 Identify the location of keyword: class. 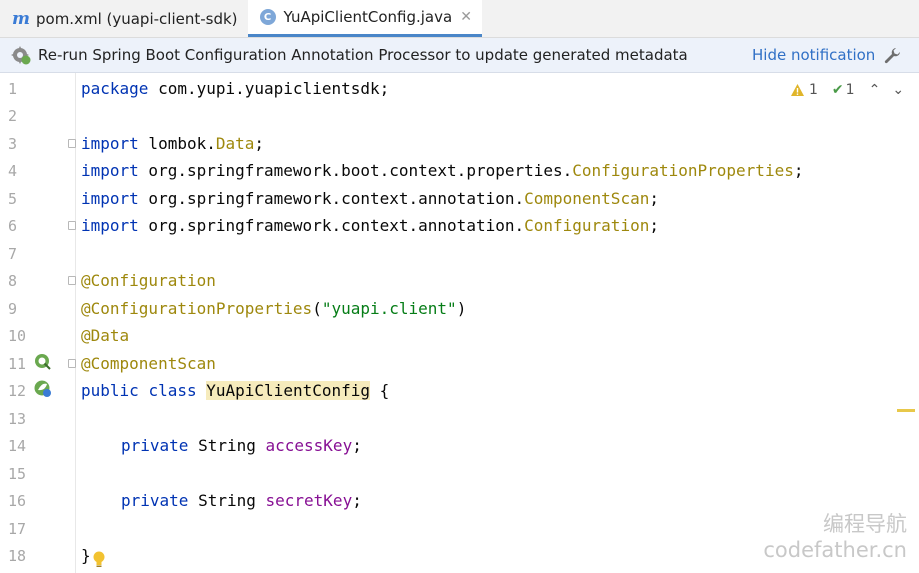
(172, 390).